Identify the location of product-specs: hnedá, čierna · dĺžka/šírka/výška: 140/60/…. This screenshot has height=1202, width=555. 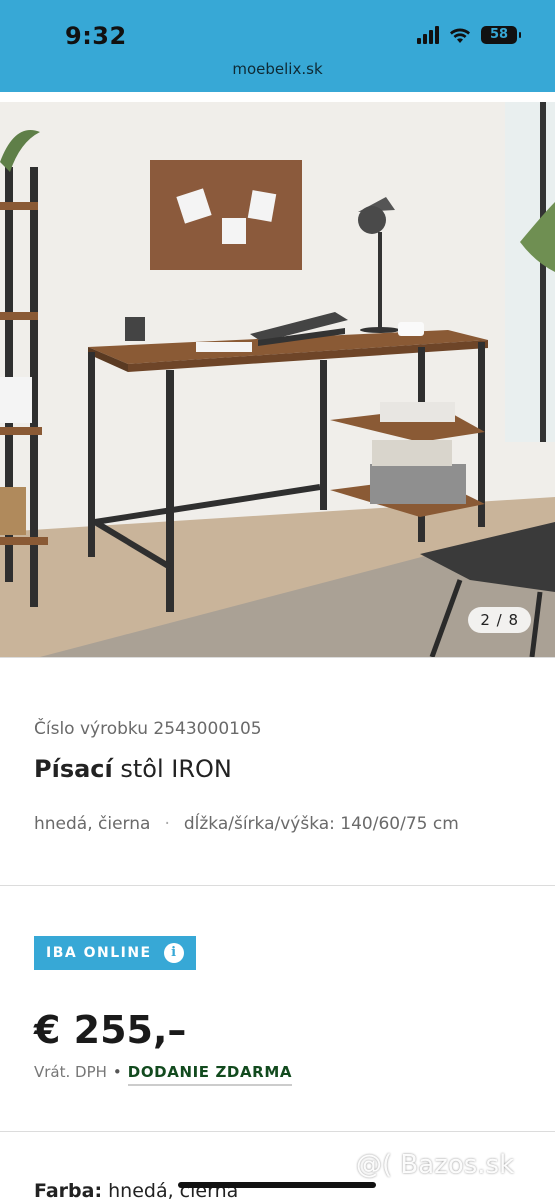
(246, 824).